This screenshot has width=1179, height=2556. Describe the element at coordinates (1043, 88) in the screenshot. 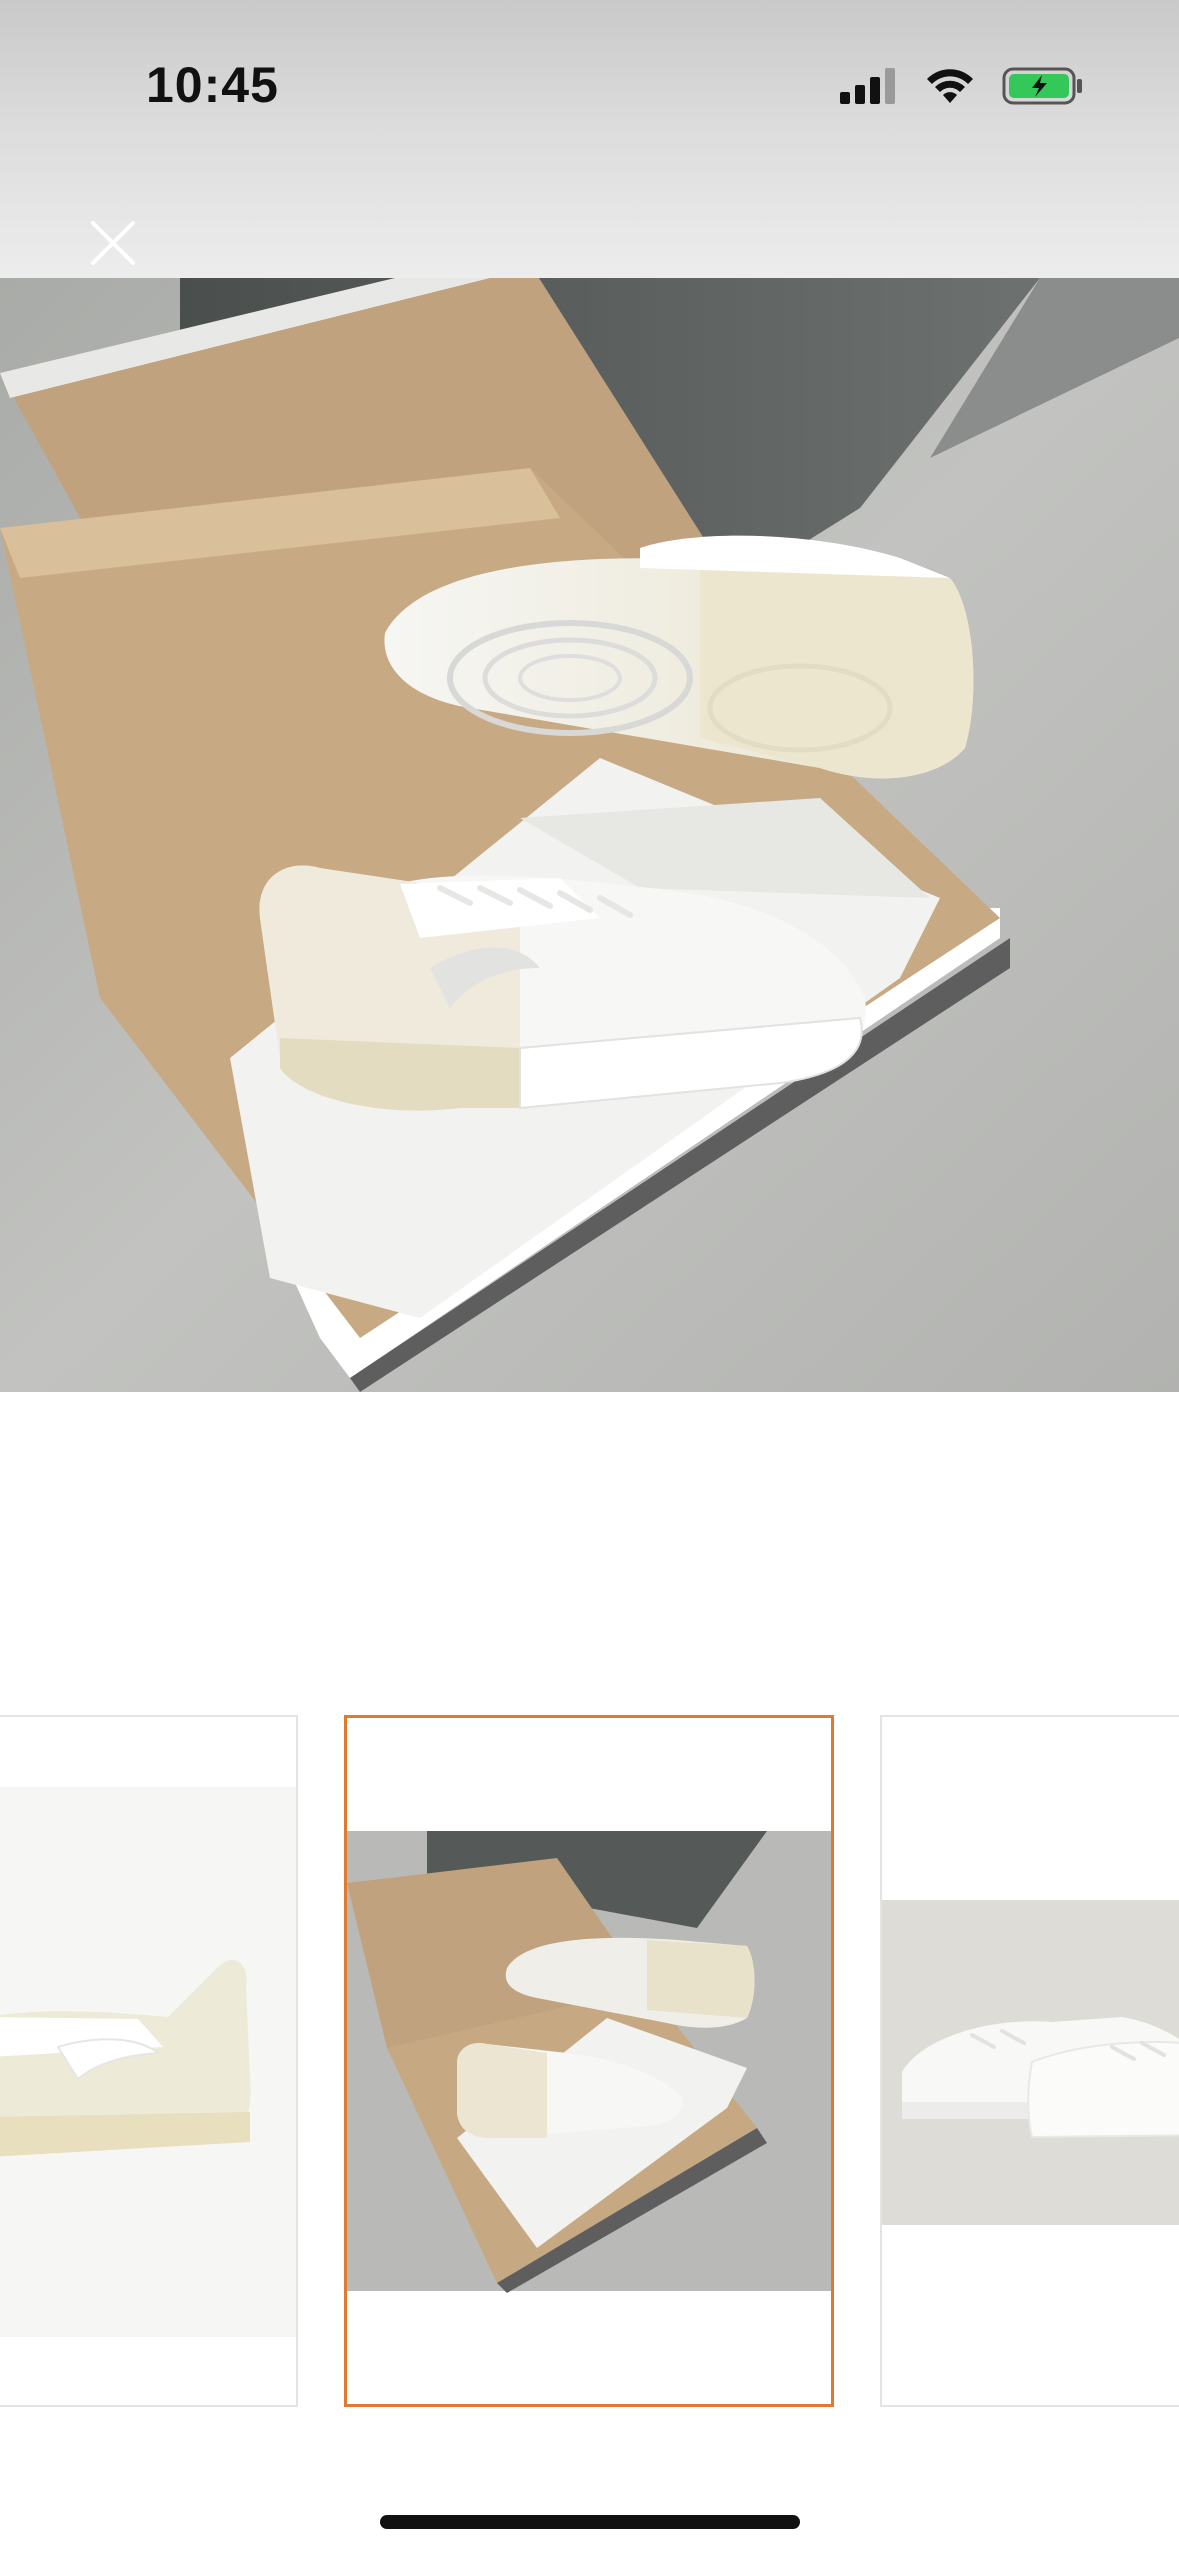

I see `battery-charging-icon` at that location.